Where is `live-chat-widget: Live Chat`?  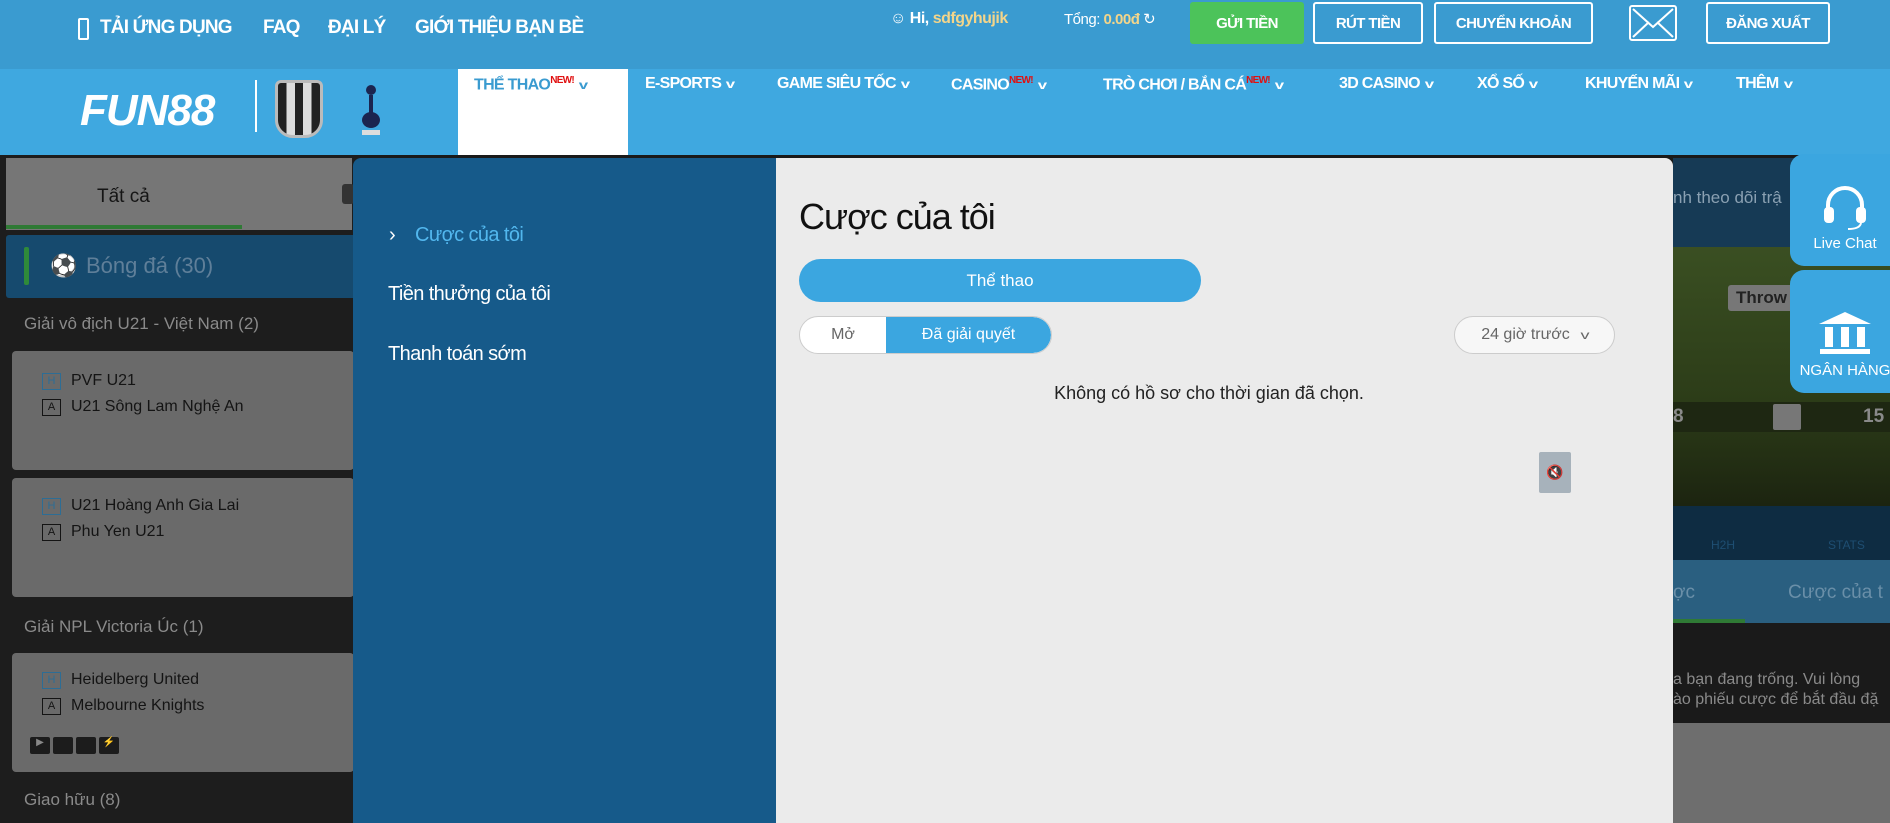
live-chat-widget: Live Chat is located at coordinates (1840, 210).